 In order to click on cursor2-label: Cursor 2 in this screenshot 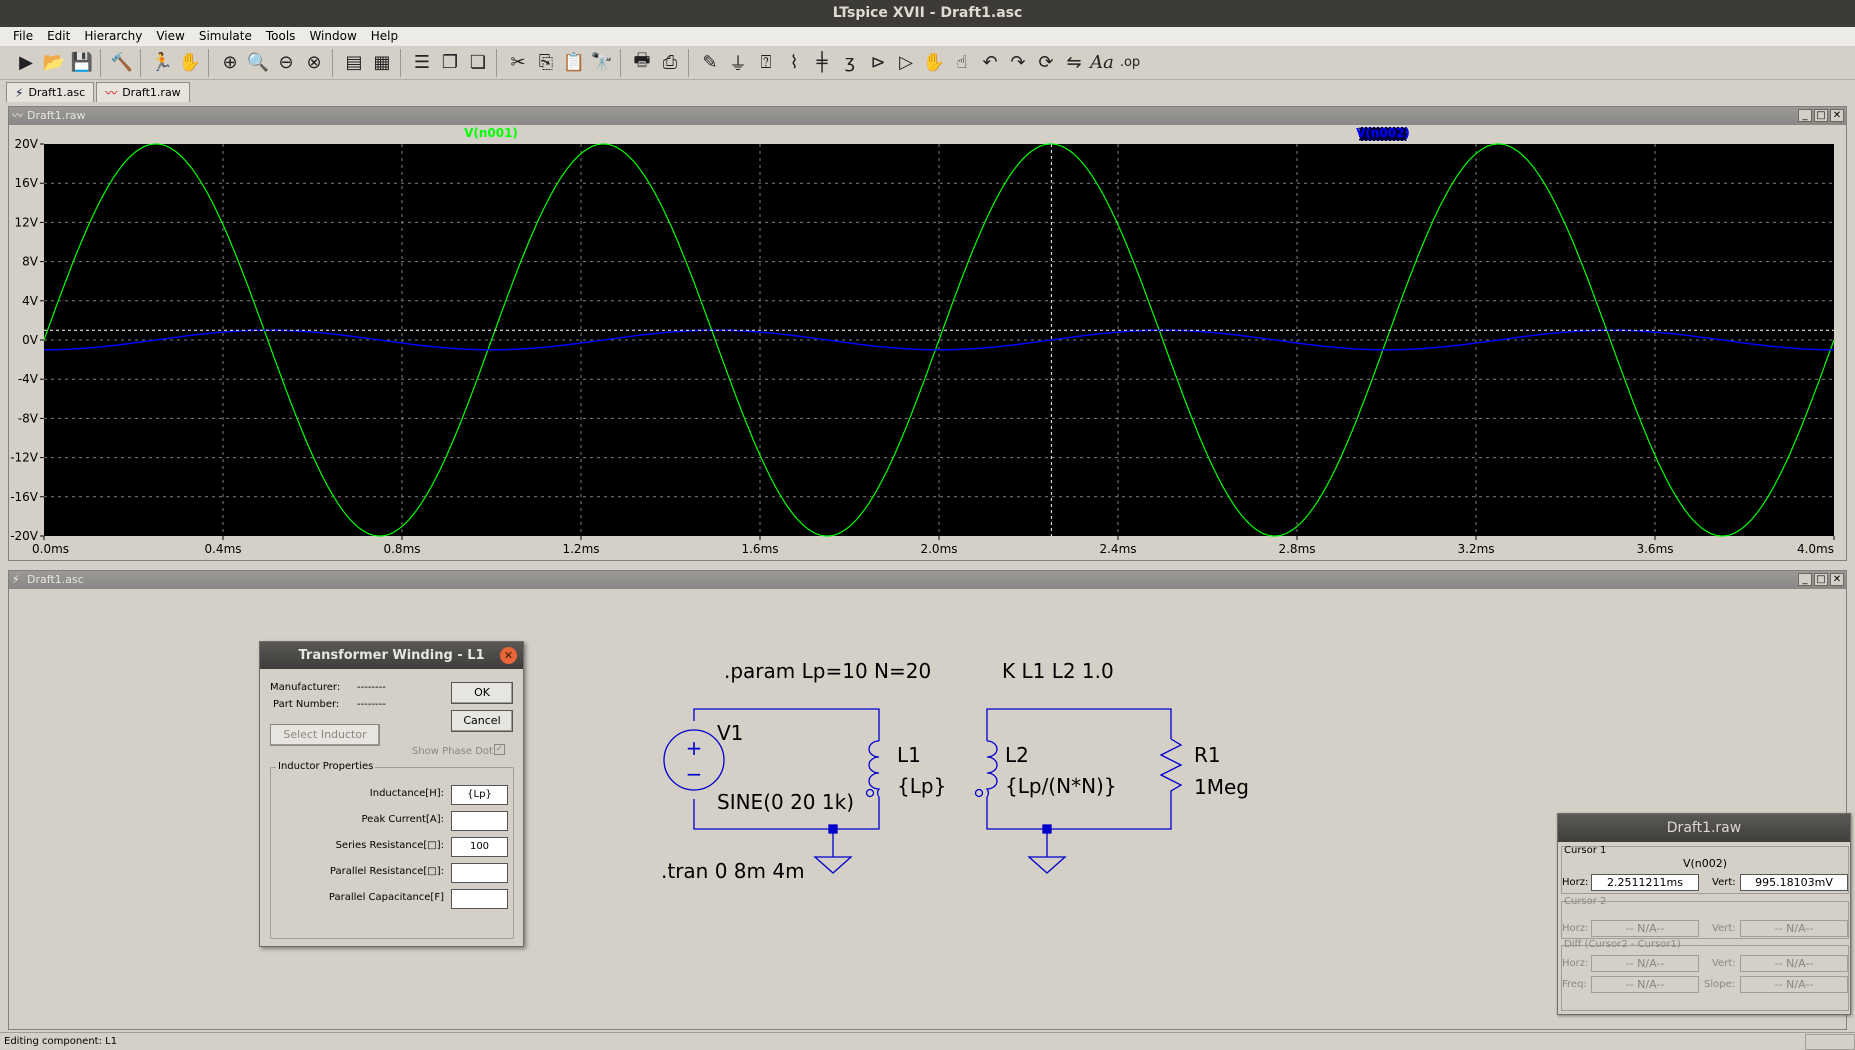, I will do `click(1585, 901)`.